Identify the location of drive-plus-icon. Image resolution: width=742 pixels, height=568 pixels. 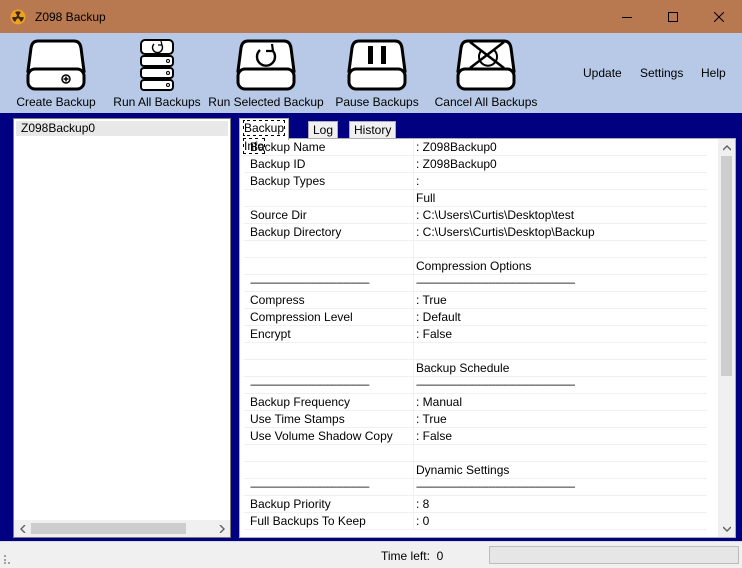
(56, 65).